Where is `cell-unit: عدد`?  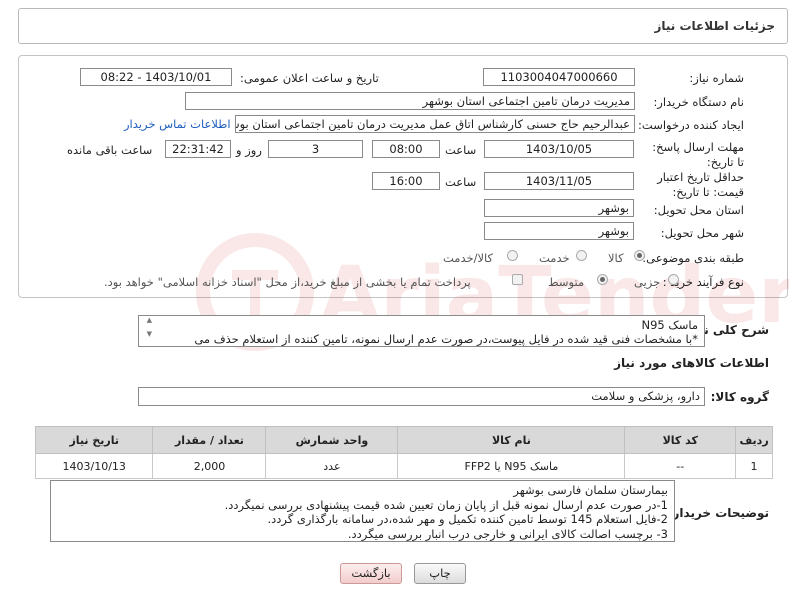 cell-unit: عدد is located at coordinates (332, 466).